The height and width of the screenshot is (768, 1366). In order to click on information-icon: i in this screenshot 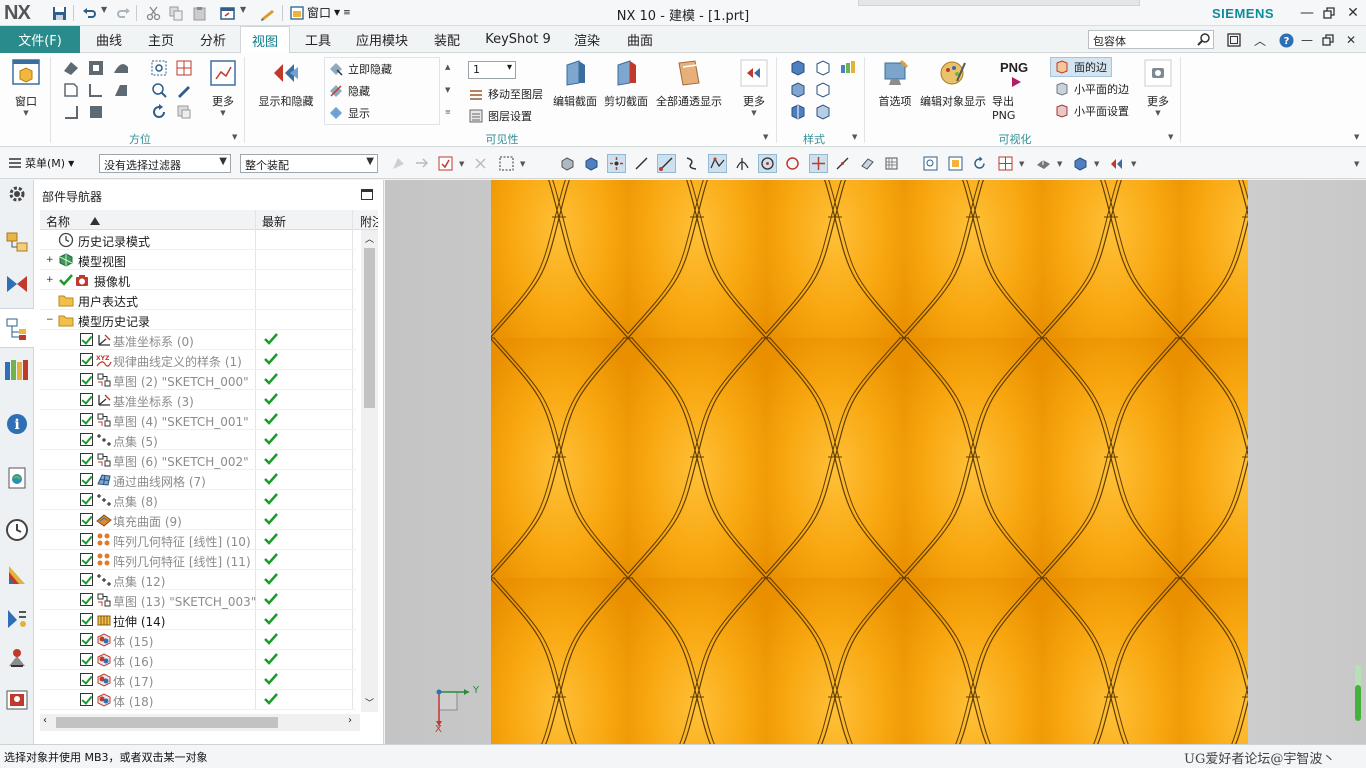, I will do `click(17, 424)`.